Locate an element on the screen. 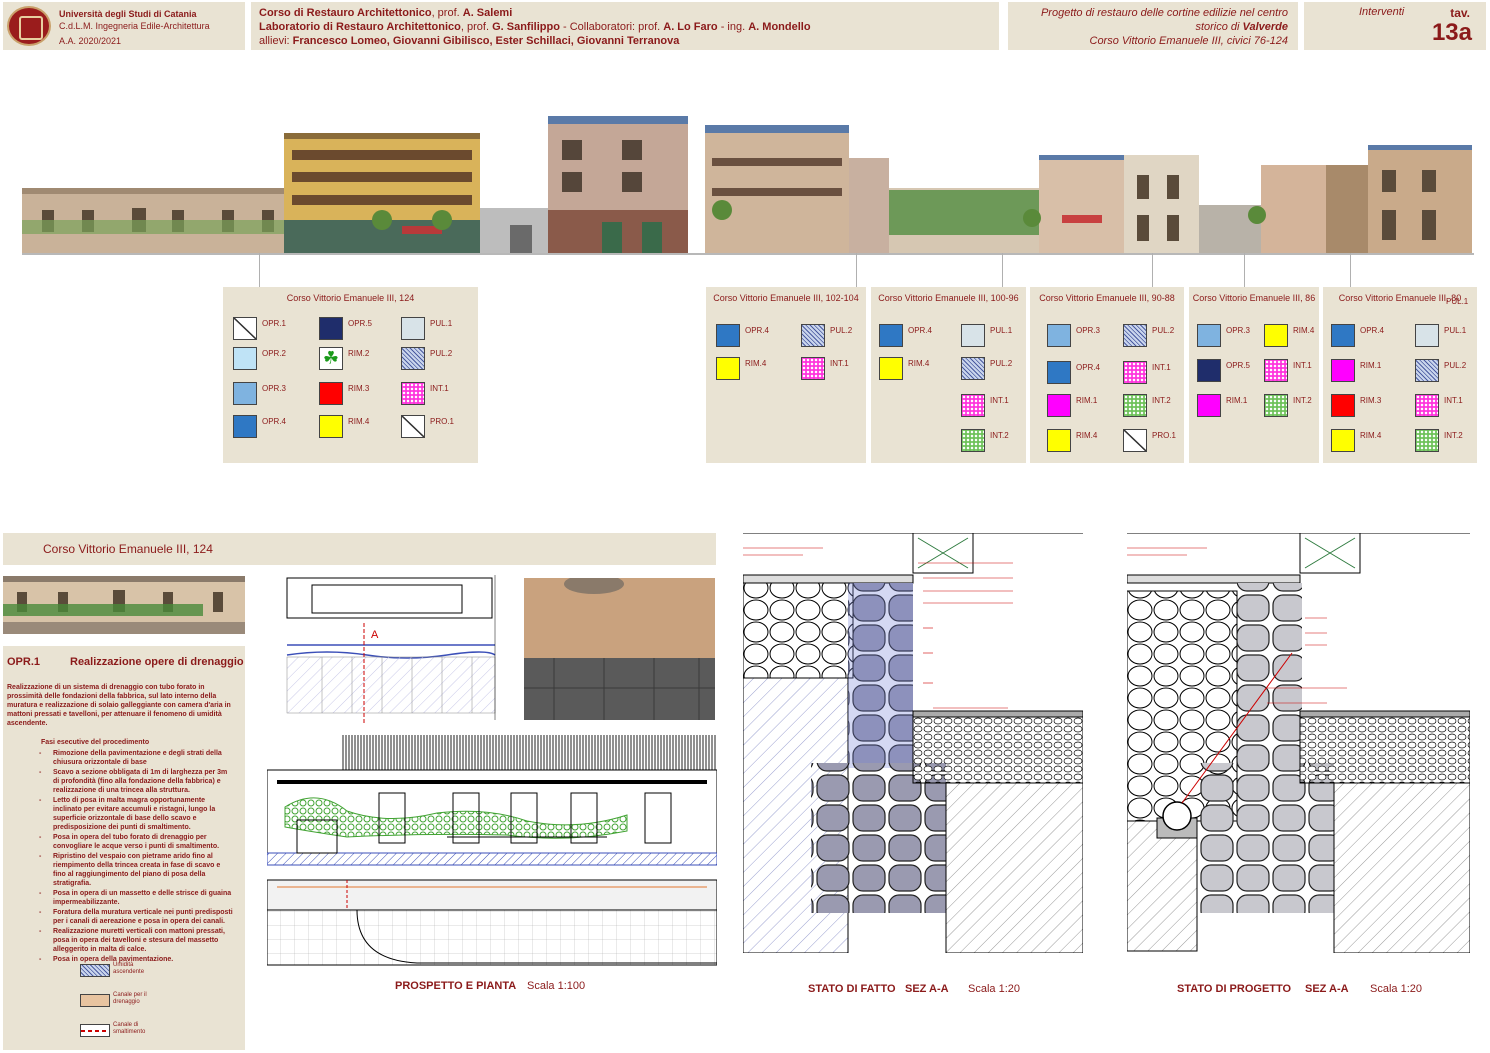 This screenshot has width=1490, height=1053. legend-title: Corso Vittorio Emanuele III, 100-96 is located at coordinates (948, 298).